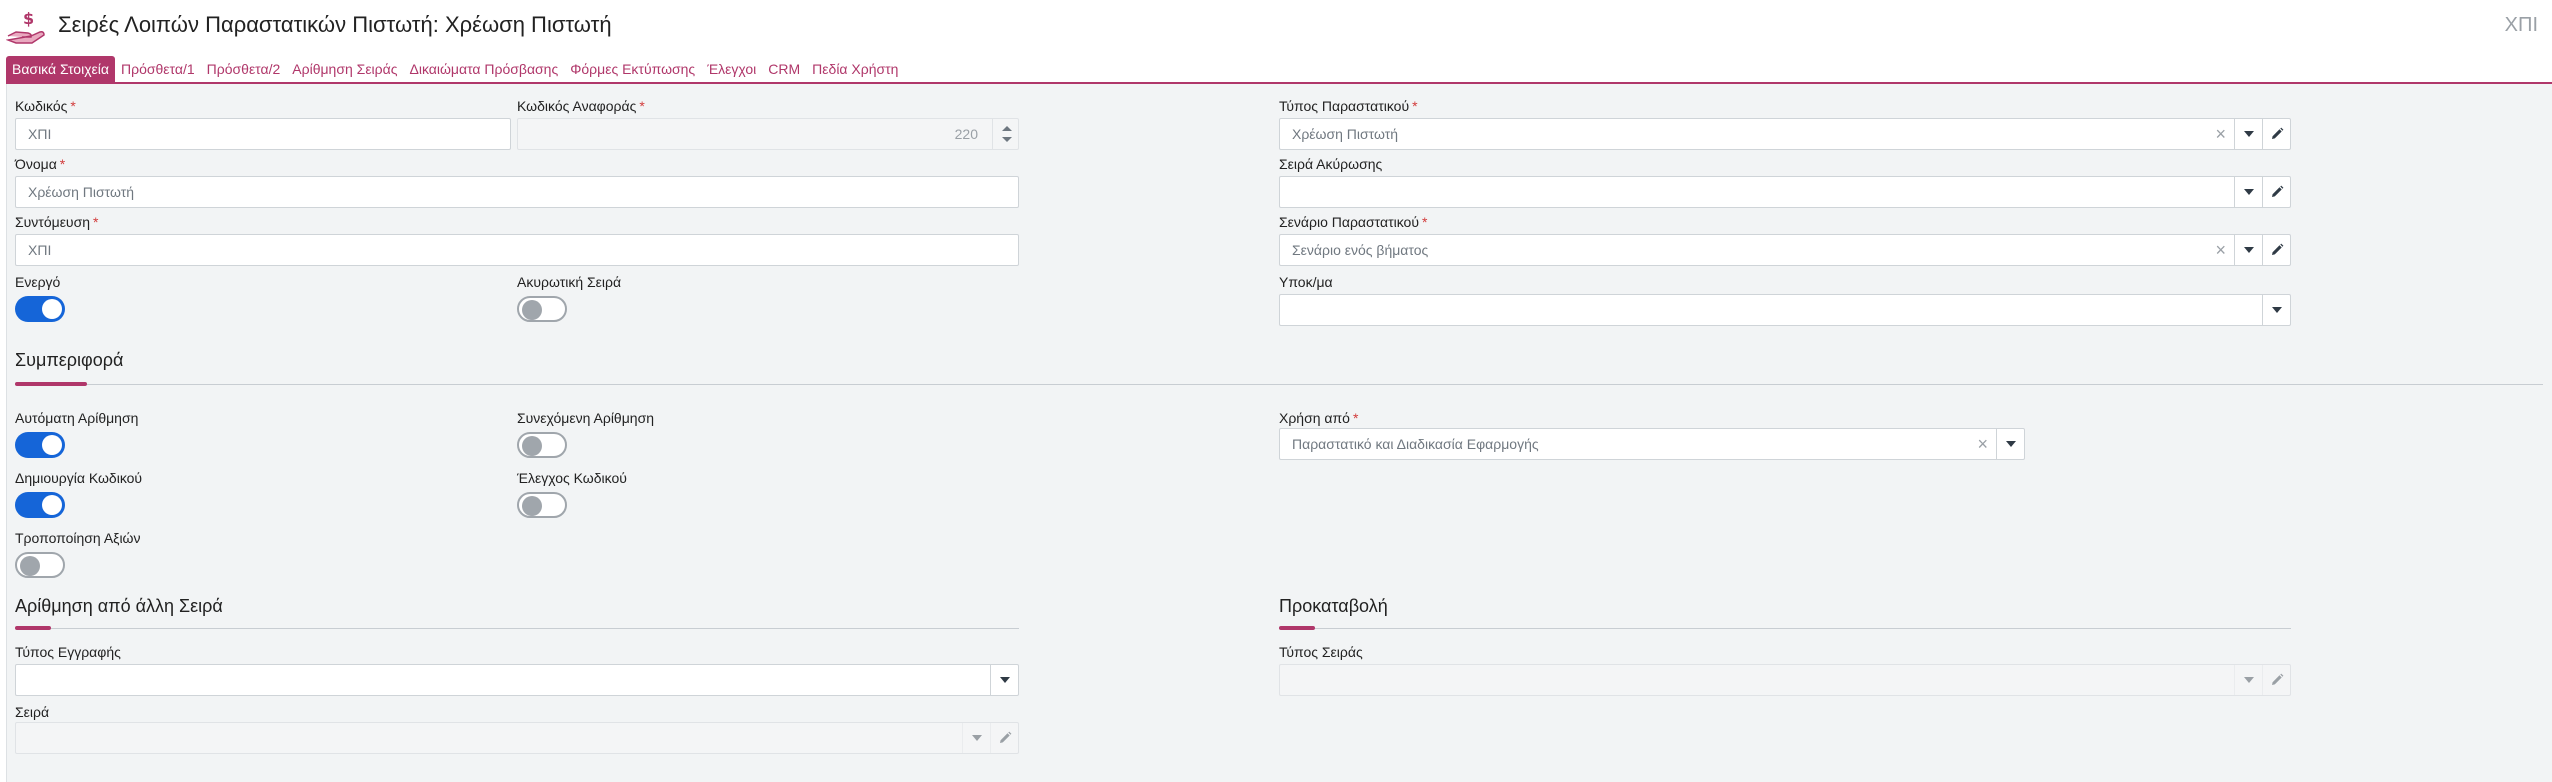 The image size is (2552, 782). Describe the element at coordinates (32, 712) in the screenshot. I see `series-label: Σειρά` at that location.